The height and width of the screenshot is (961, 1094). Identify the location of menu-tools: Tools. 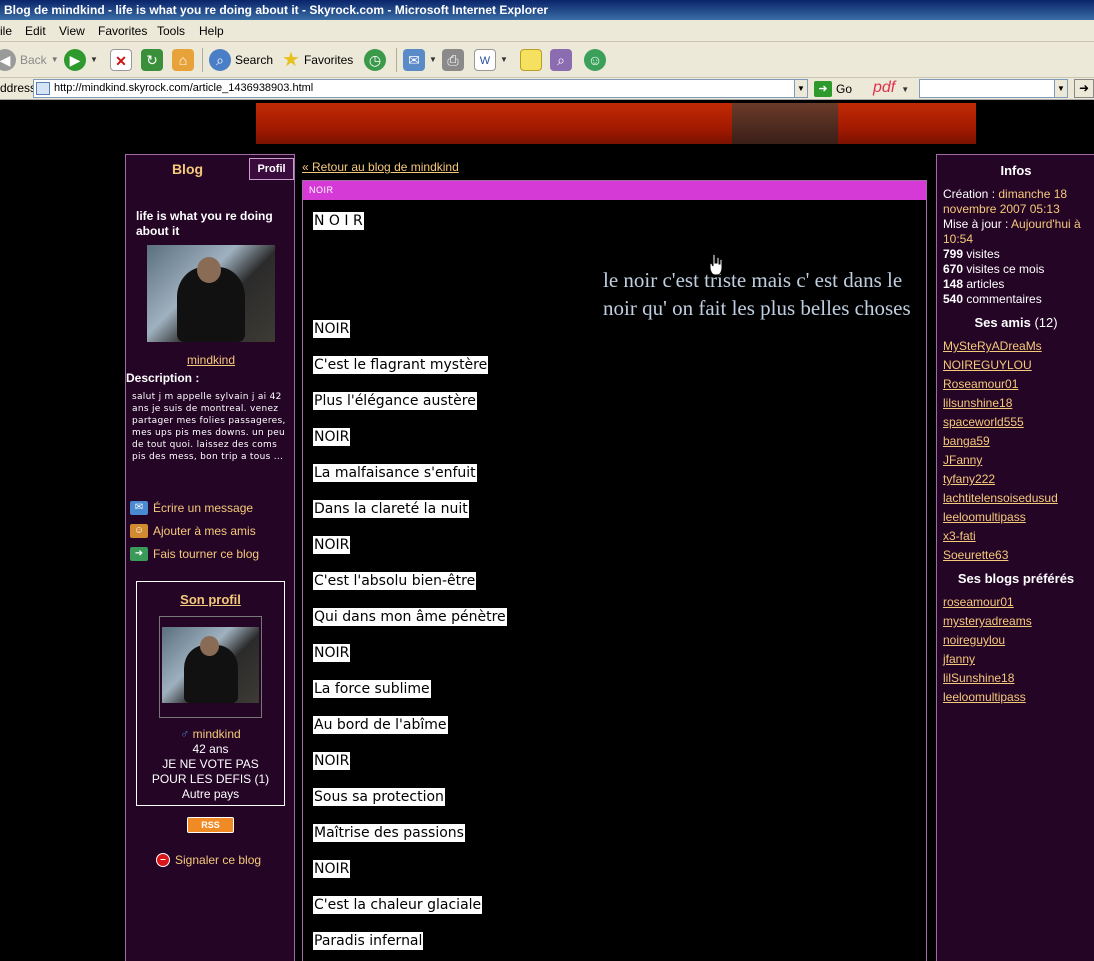
(171, 31).